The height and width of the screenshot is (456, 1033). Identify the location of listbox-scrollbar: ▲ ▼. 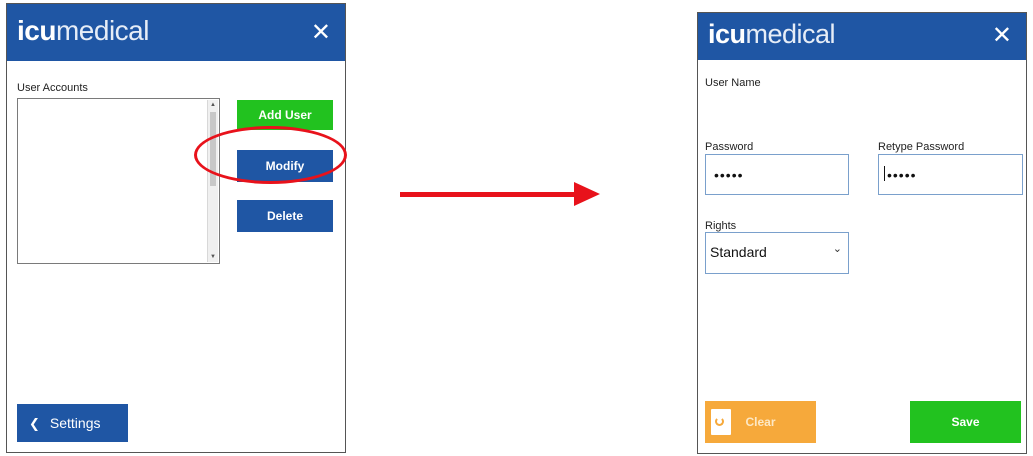
(212, 181).